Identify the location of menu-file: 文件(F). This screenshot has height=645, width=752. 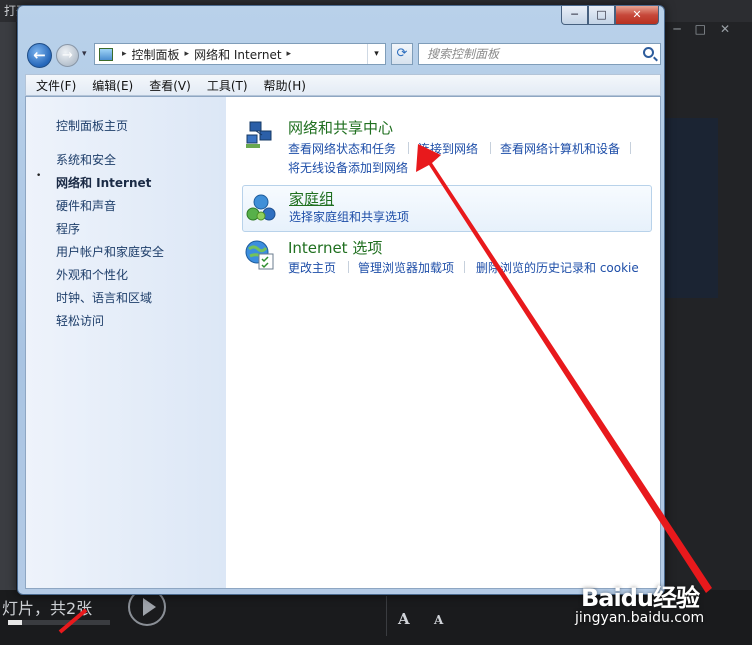
(56, 85).